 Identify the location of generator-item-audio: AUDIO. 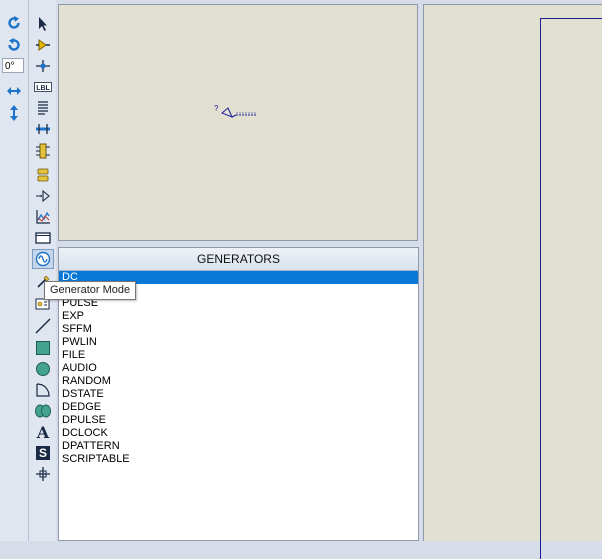
(238, 368).